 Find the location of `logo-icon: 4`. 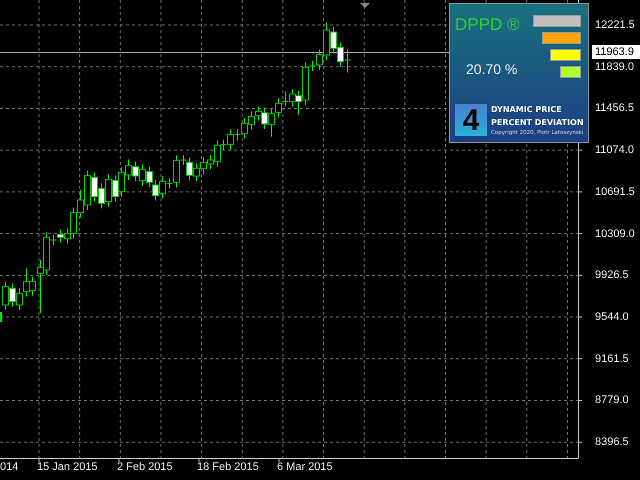

logo-icon: 4 is located at coordinates (471, 120).